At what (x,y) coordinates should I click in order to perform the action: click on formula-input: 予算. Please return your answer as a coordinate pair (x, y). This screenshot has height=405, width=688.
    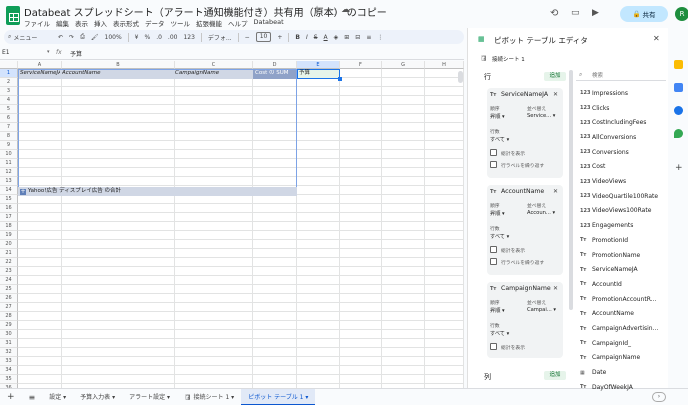
    Looking at the image, I should click on (76, 53).